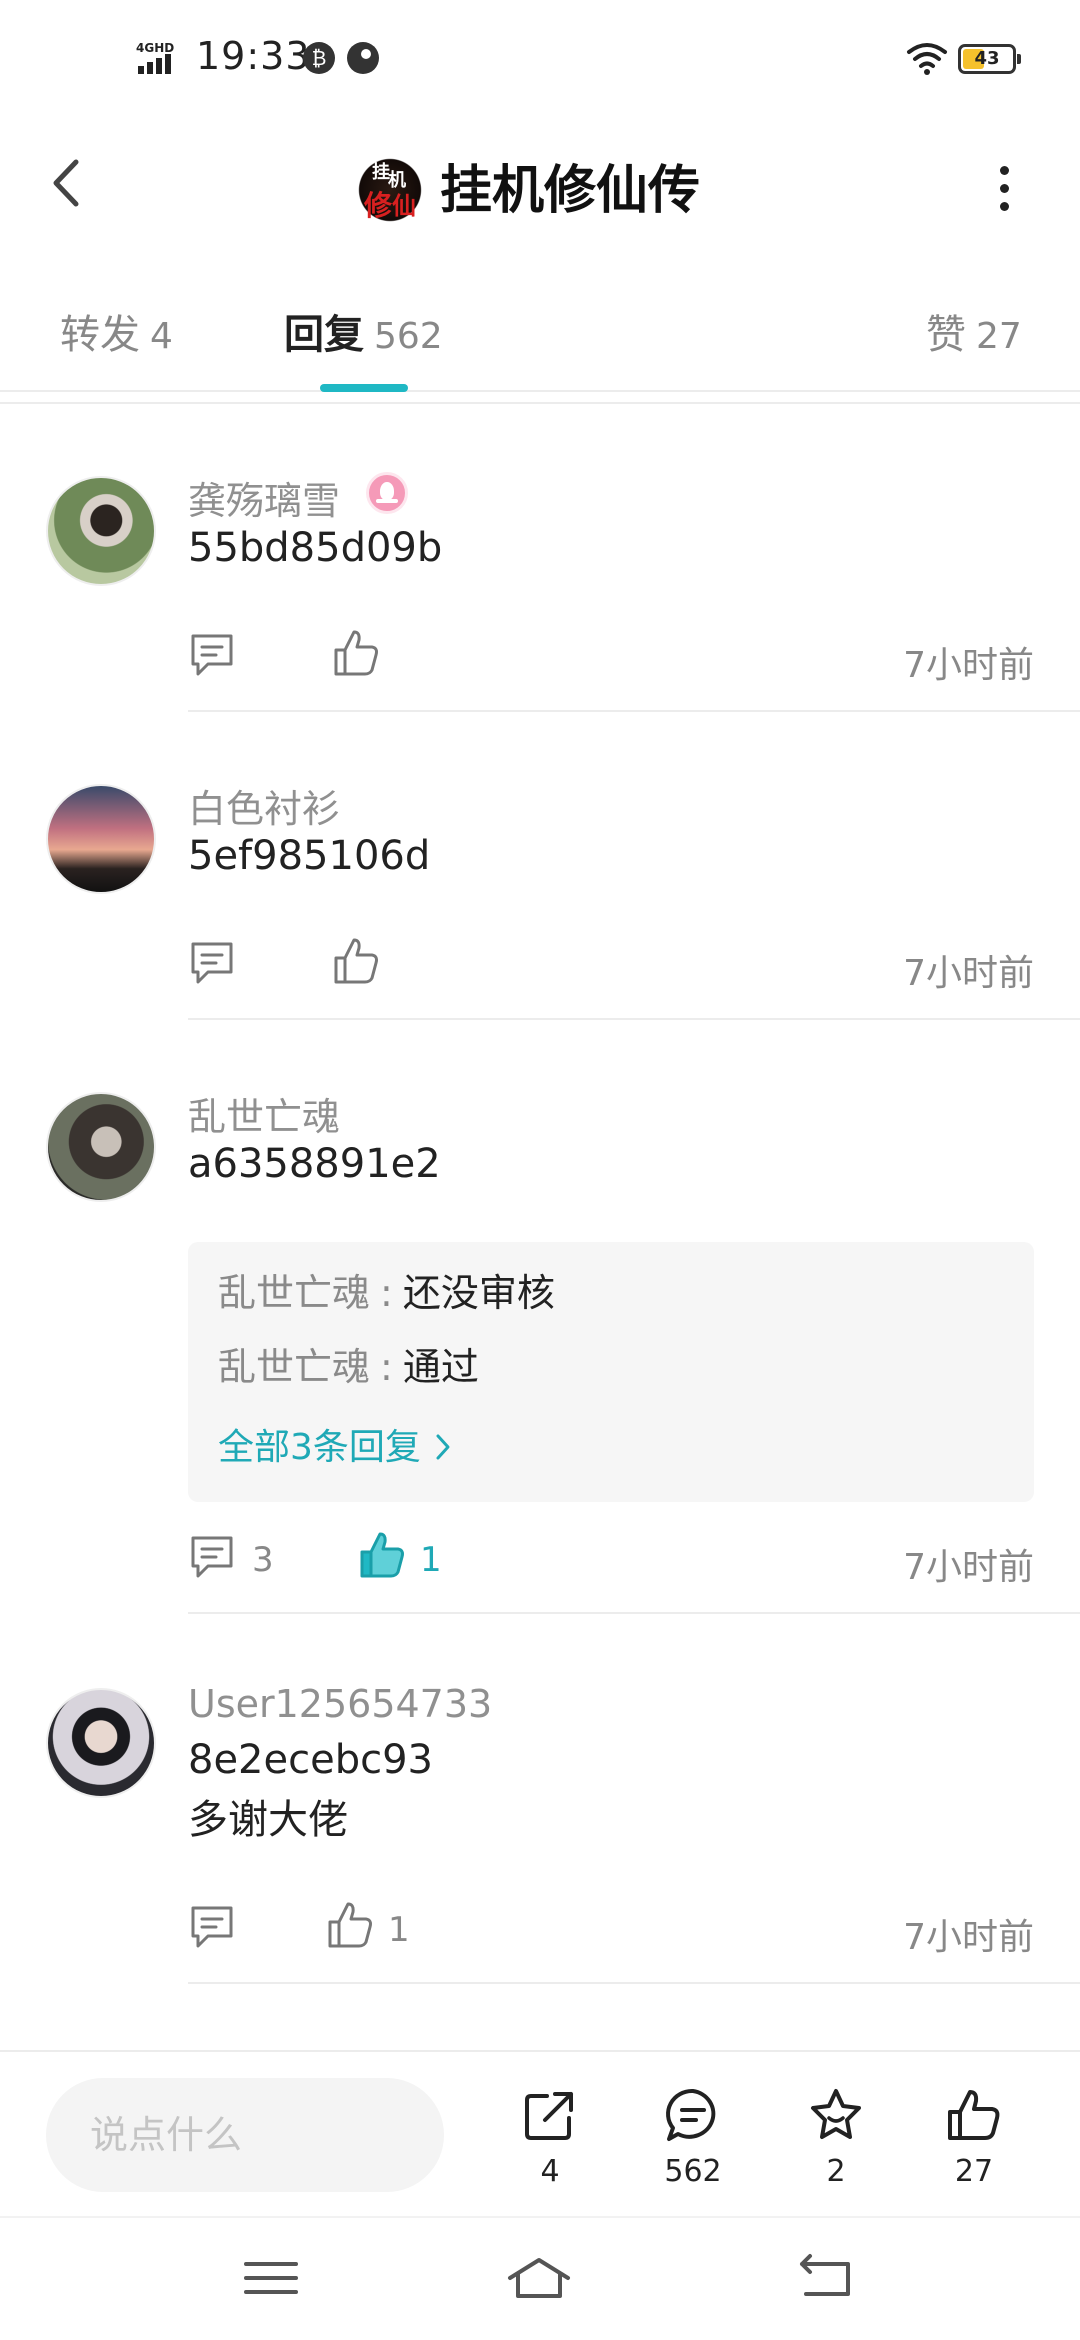  What do you see at coordinates (691, 2114) in the screenshot?
I see `comment-icon` at bounding box center [691, 2114].